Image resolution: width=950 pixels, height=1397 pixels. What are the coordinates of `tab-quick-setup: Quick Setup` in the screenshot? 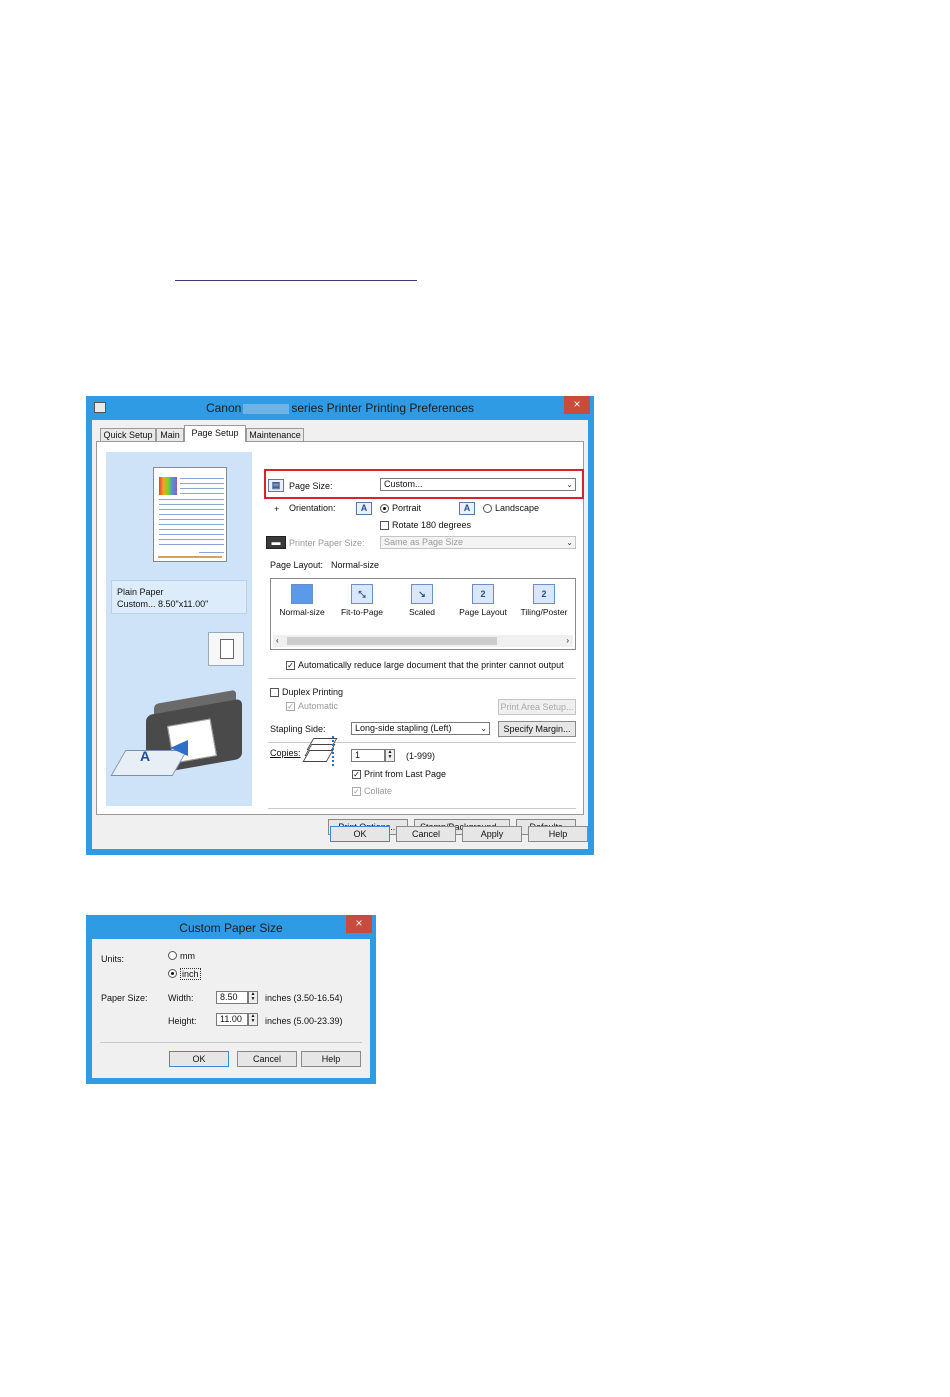 It's located at (128, 434).